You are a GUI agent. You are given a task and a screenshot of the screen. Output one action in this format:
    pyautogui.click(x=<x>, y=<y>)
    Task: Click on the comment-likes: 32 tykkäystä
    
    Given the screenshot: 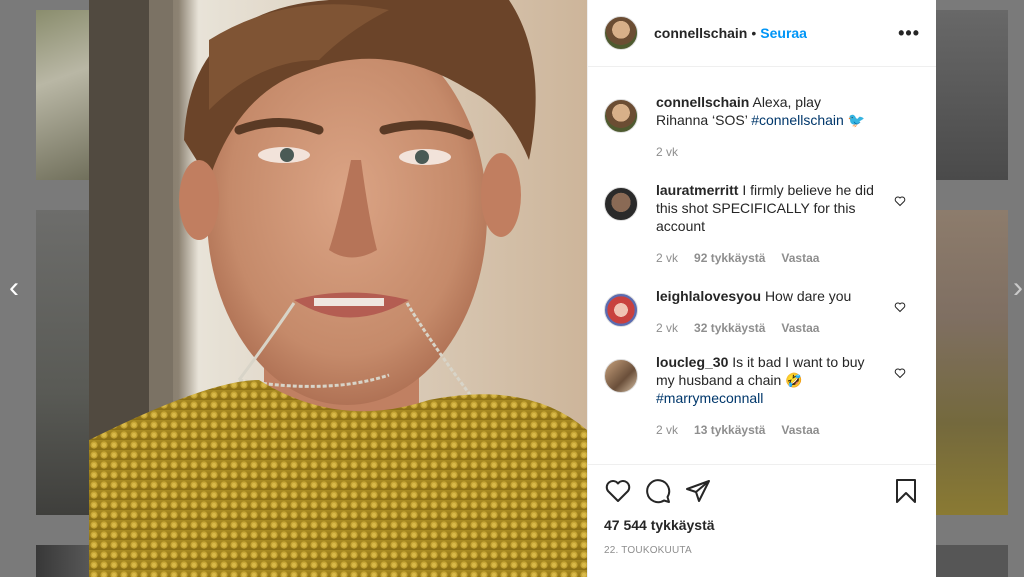 What is the action you would take?
    pyautogui.click(x=729, y=328)
    